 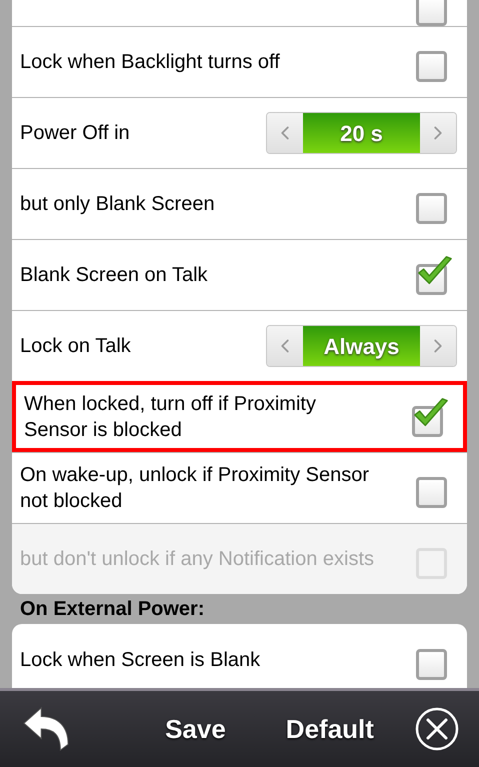 I want to click on selector-value: Always, so click(x=361, y=346).